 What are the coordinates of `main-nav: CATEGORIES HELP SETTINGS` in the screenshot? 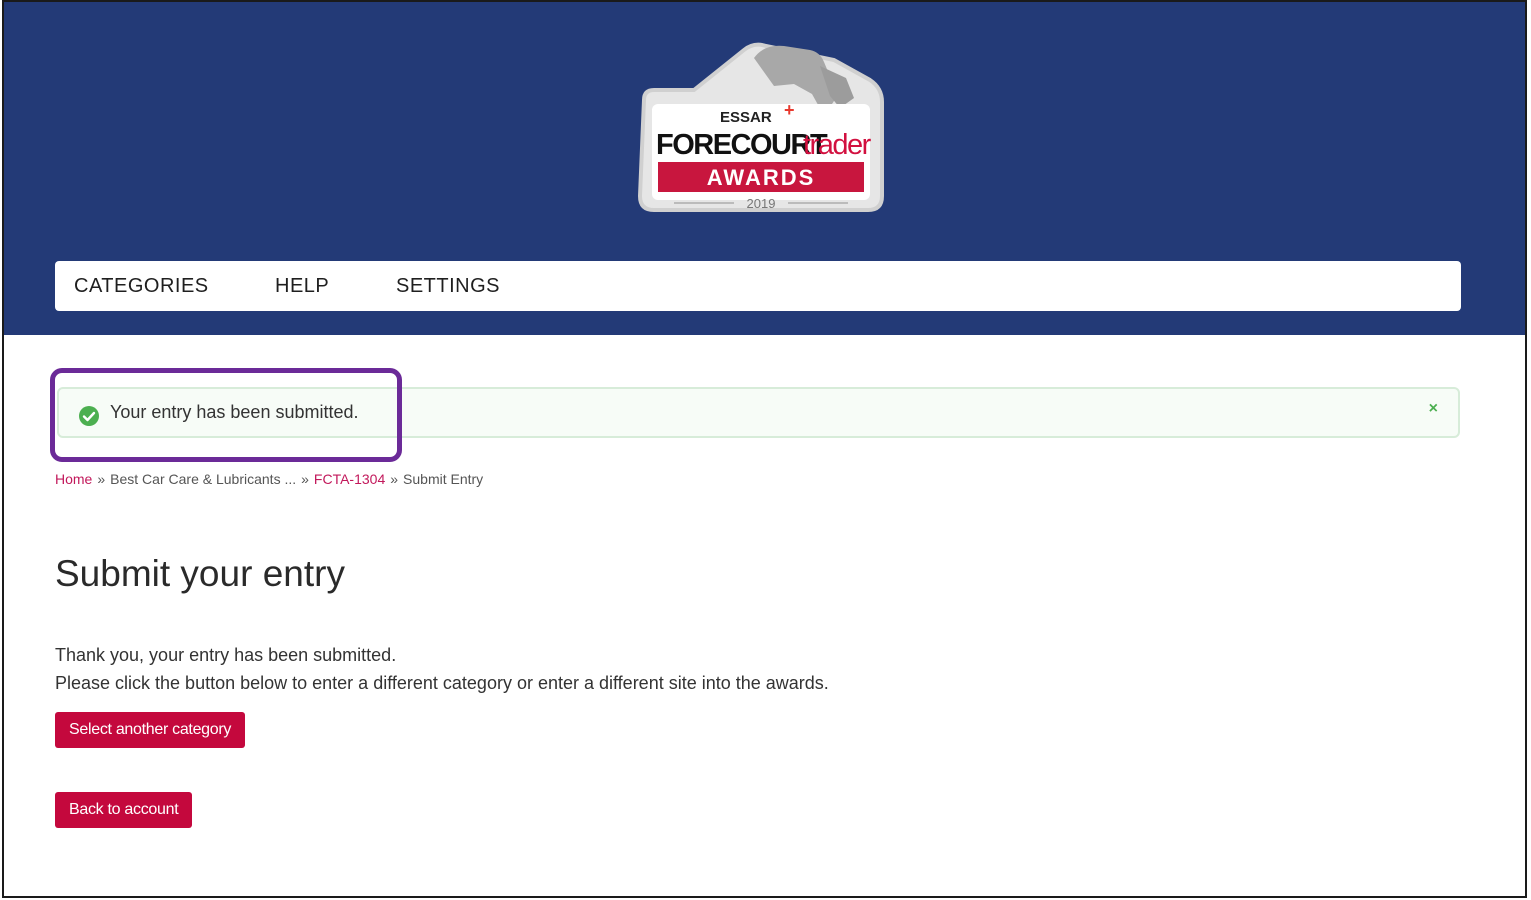 It's located at (758, 286).